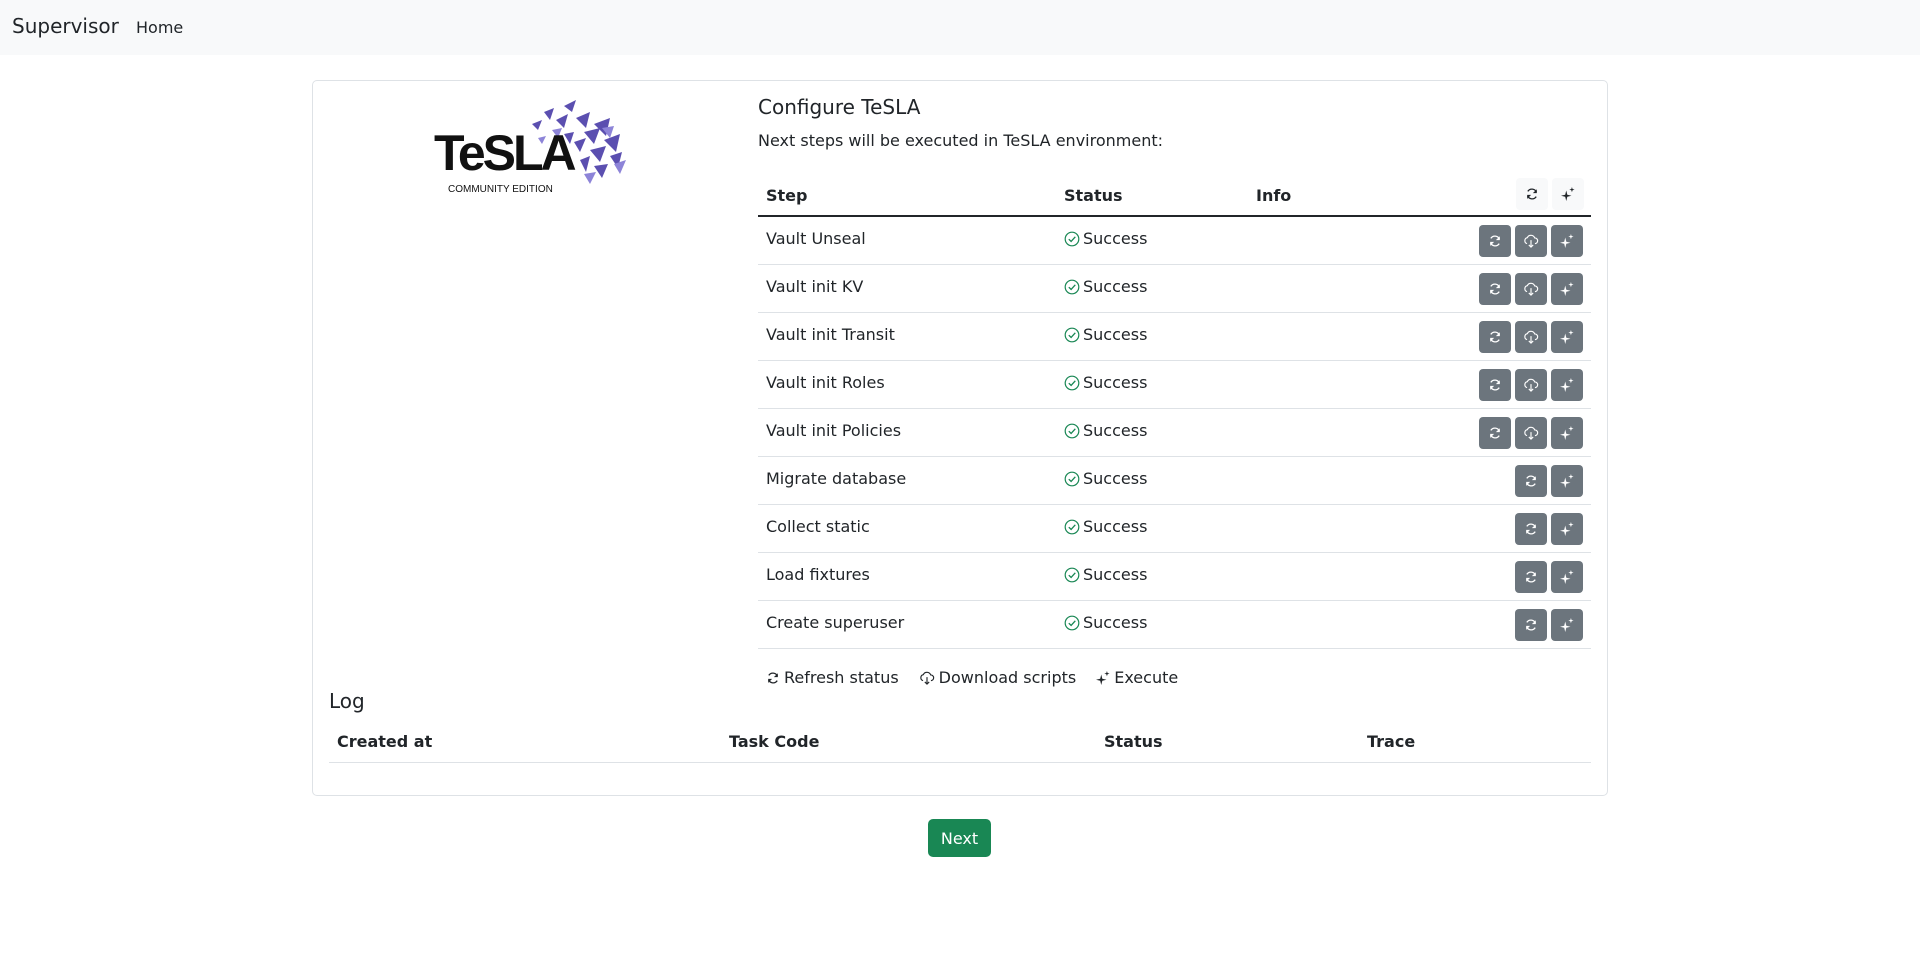 The width and height of the screenshot is (1920, 954). What do you see at coordinates (834, 430) in the screenshot?
I see `step-name: Vault init Policies` at bounding box center [834, 430].